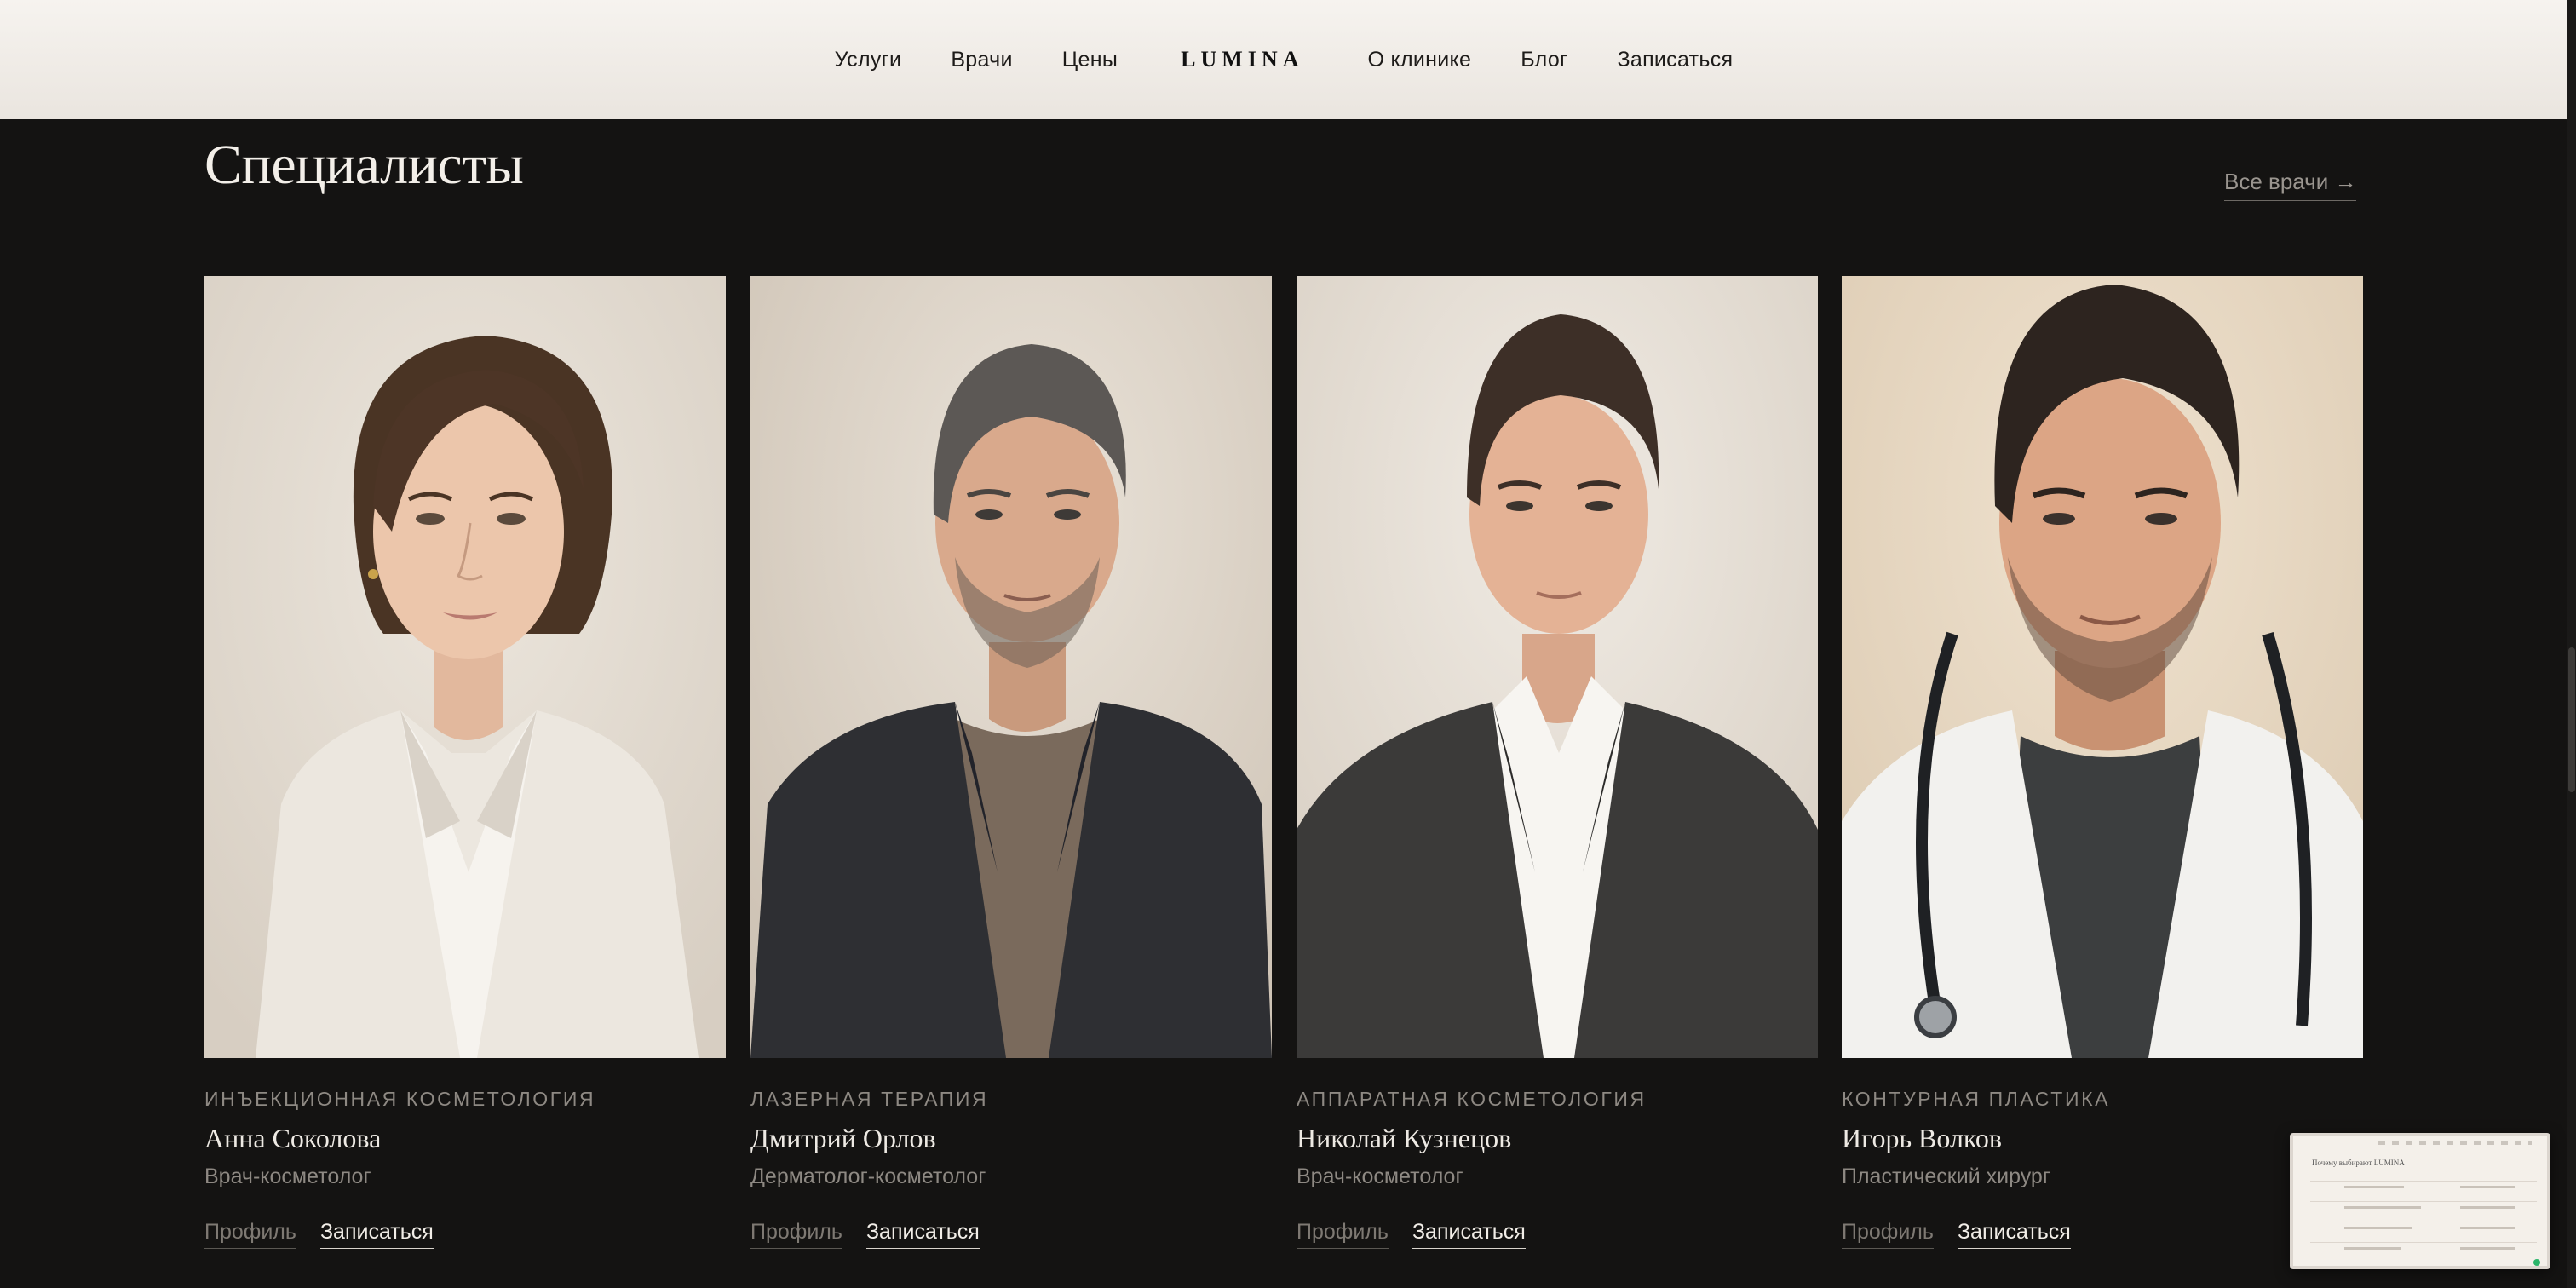 This screenshot has height=1288, width=2576. Describe the element at coordinates (2291, 185) in the screenshot. I see `all-doctors-link: Все врачи →` at that location.